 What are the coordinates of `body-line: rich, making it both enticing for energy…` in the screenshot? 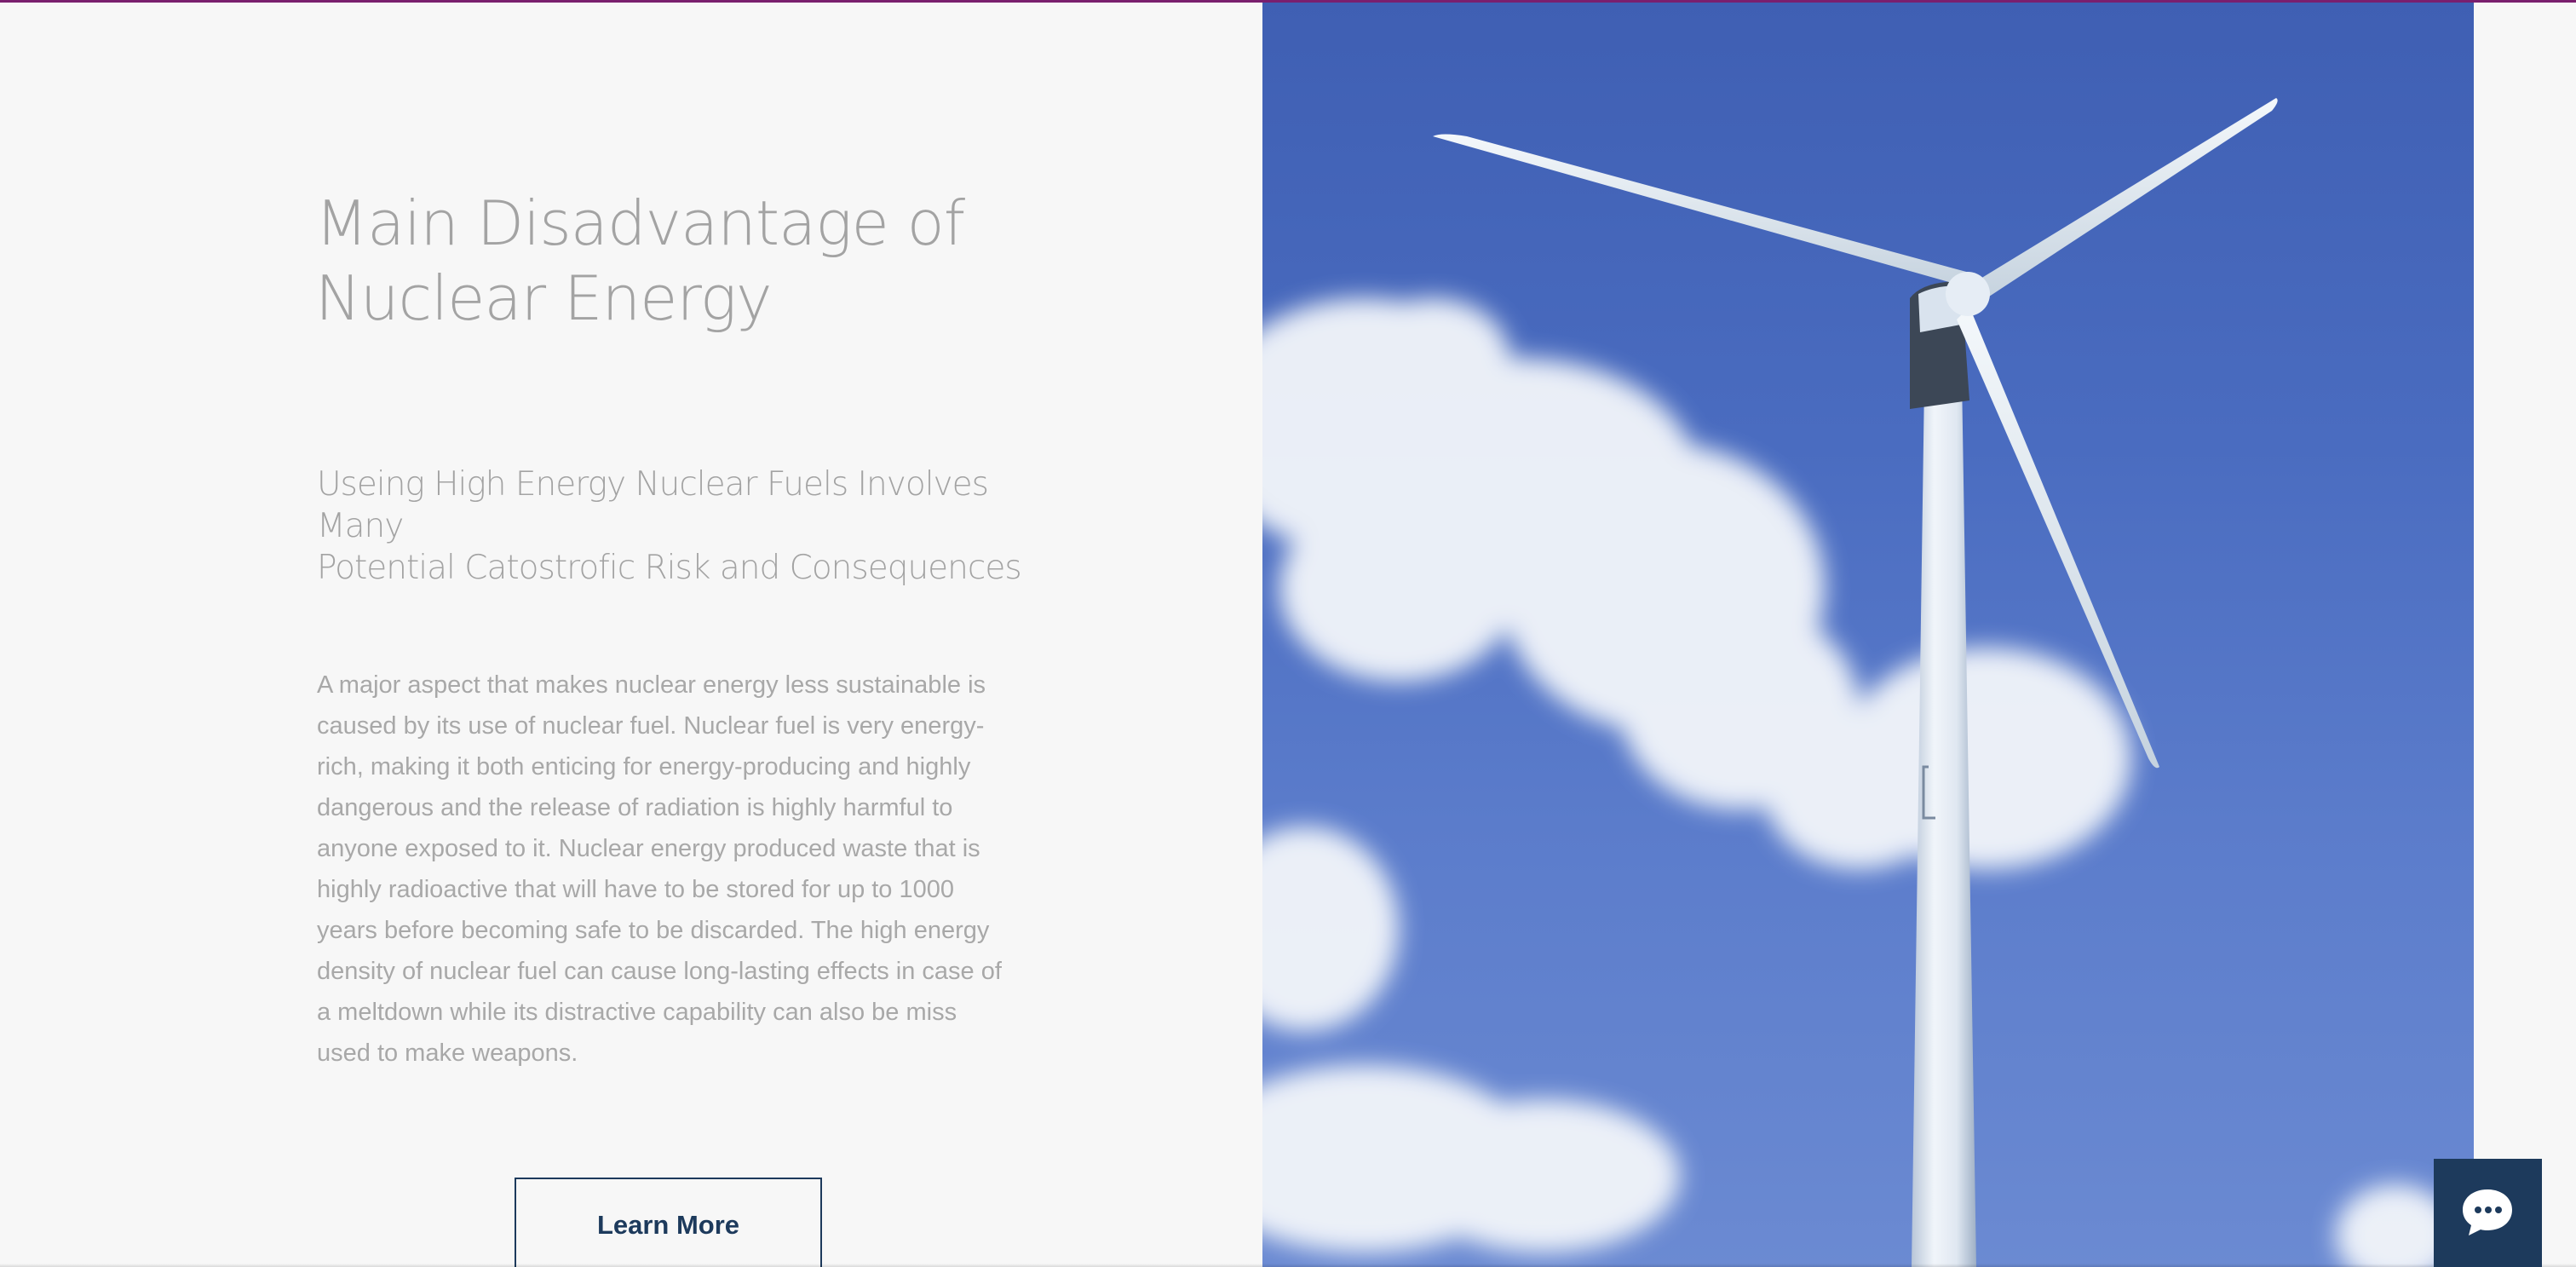 It's located at (644, 766).